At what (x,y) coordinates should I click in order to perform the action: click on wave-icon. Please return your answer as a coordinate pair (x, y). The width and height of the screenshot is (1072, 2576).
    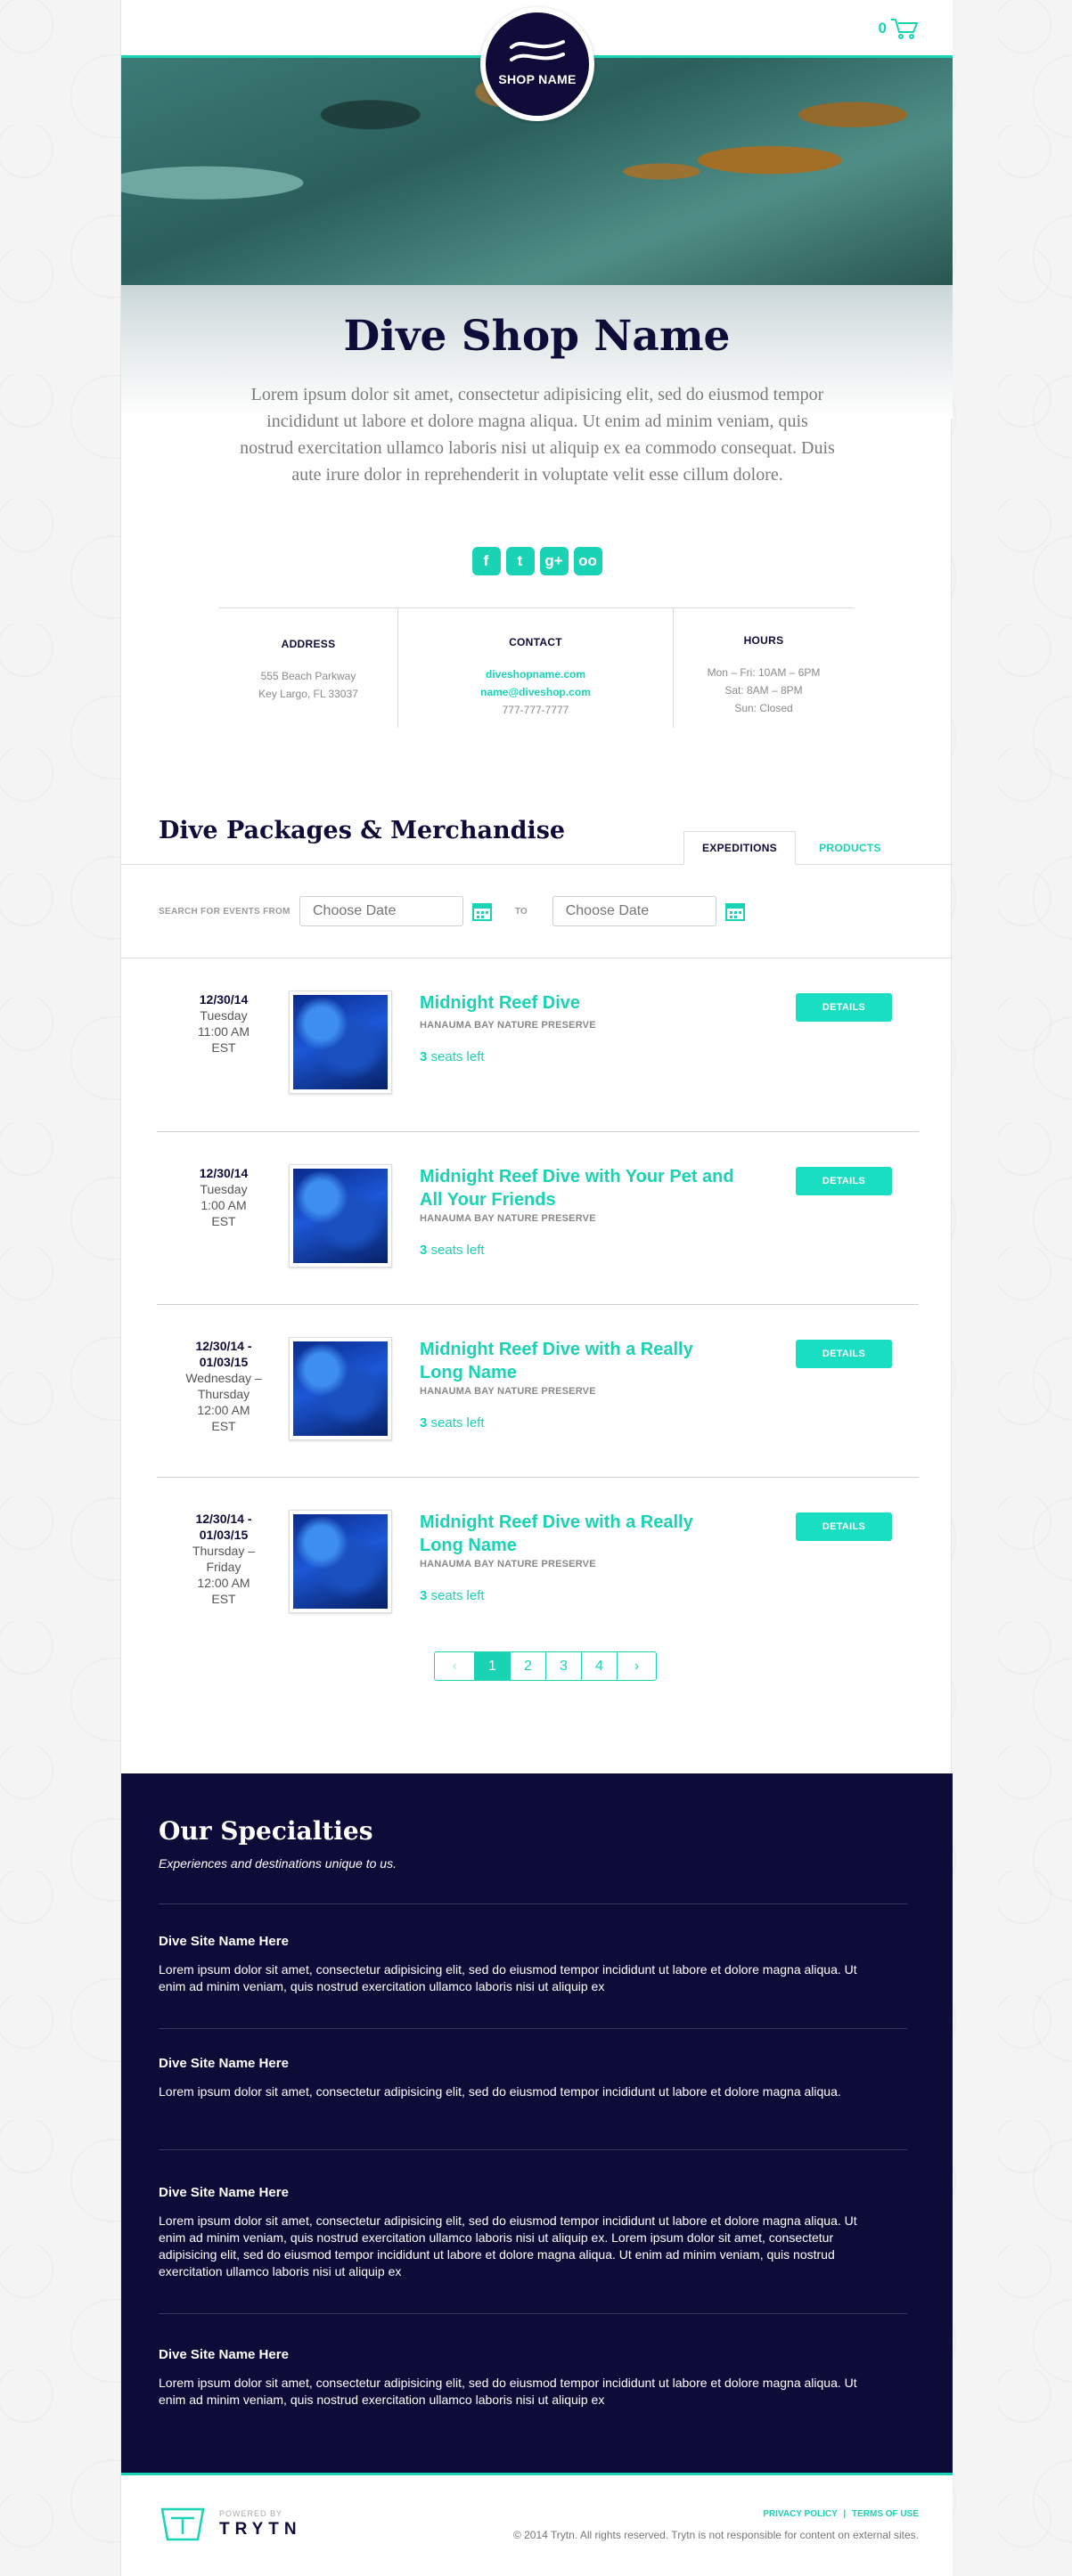
    Looking at the image, I should click on (537, 51).